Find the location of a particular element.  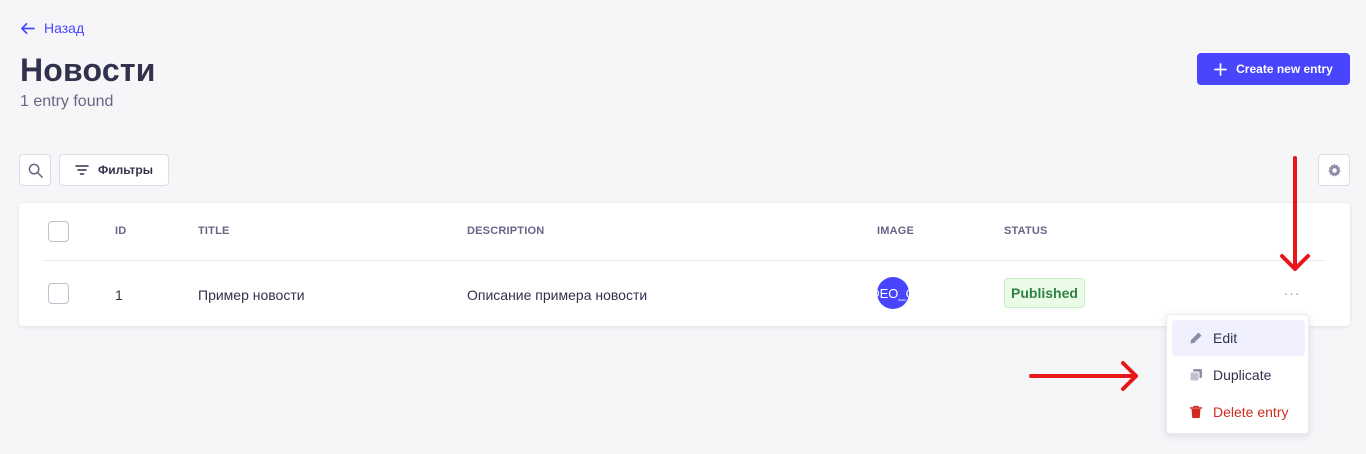

menu-item-edit-label: Edit is located at coordinates (1225, 338).